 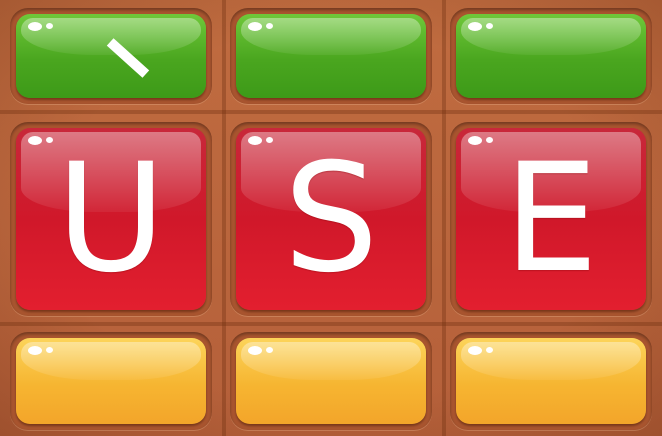 I want to click on tile-letter: S, so click(x=331, y=219).